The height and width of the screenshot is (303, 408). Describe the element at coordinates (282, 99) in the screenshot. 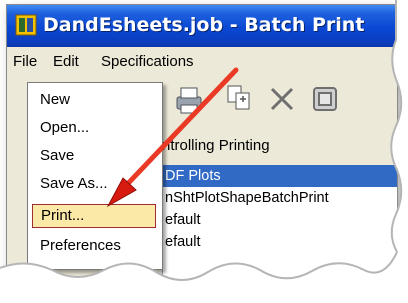

I see `delete-x-icon` at that location.